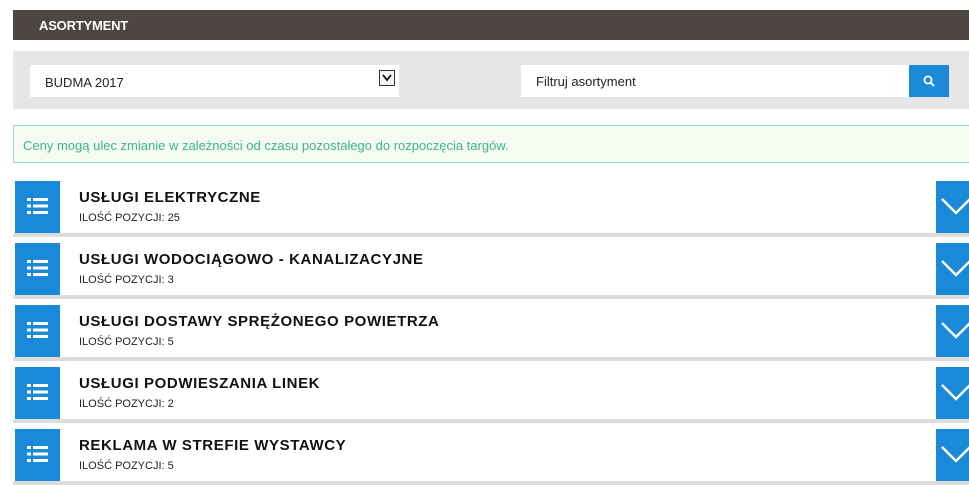 This screenshot has height=485, width=969. What do you see at coordinates (491, 25) in the screenshot?
I see `section-header: ASORTYMENT` at bounding box center [491, 25].